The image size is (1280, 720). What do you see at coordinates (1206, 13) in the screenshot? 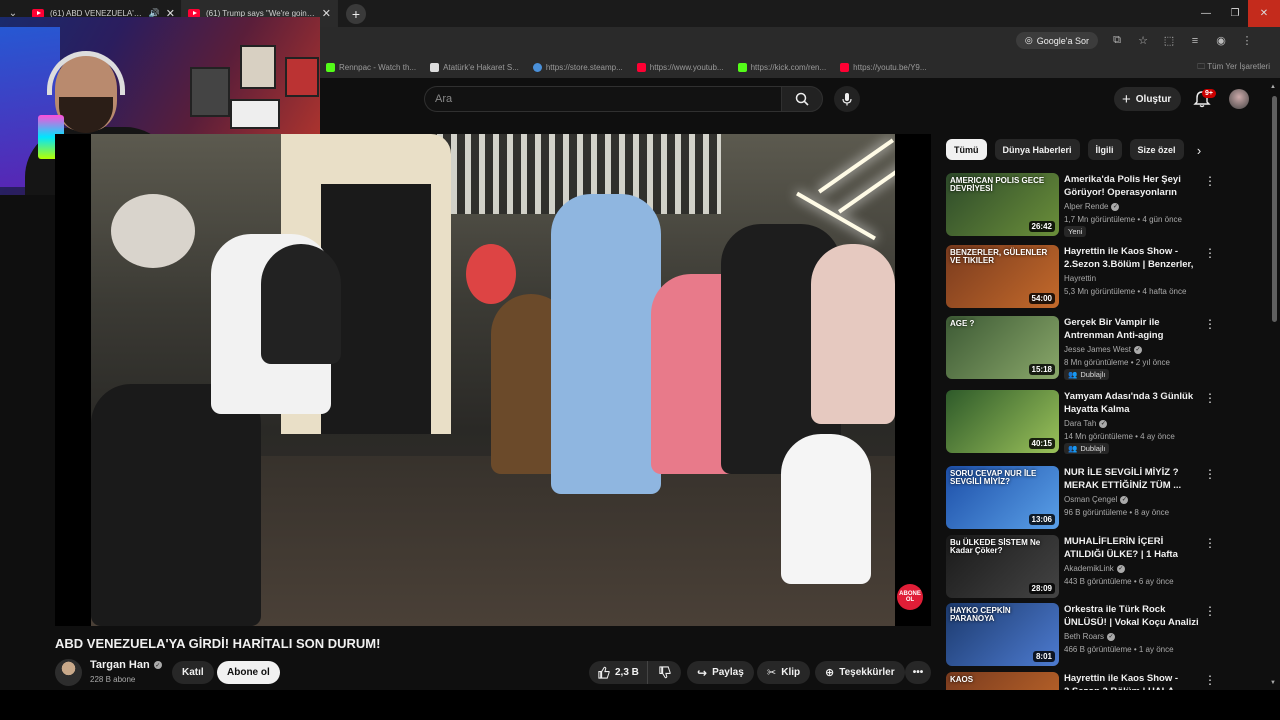
I see `minimize-window-icon: —` at bounding box center [1206, 13].